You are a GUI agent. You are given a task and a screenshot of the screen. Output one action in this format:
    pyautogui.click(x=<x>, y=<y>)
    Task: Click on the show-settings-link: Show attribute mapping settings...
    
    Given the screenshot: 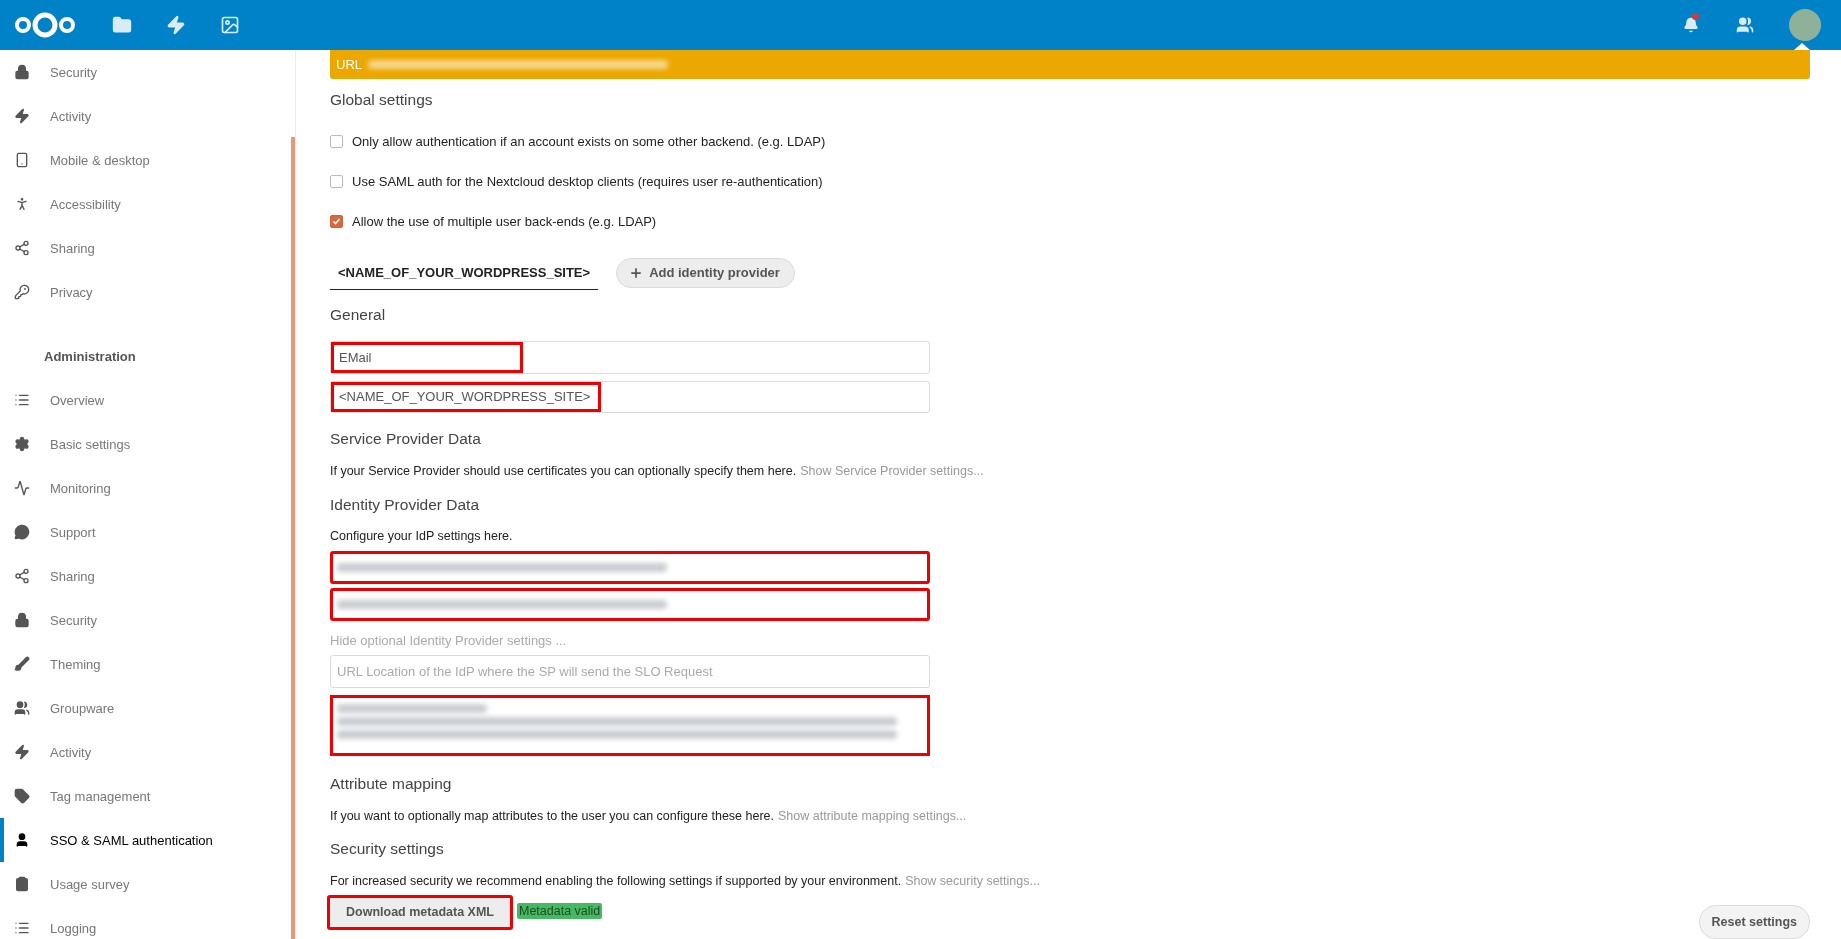 What is the action you would take?
    pyautogui.click(x=872, y=816)
    